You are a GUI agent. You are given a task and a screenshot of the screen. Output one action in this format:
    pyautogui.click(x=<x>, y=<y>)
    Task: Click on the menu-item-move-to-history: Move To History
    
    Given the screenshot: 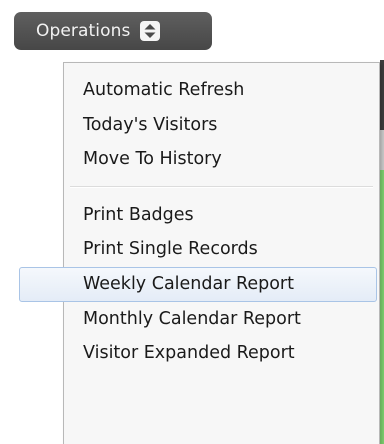 What is the action you would take?
    pyautogui.click(x=221, y=159)
    